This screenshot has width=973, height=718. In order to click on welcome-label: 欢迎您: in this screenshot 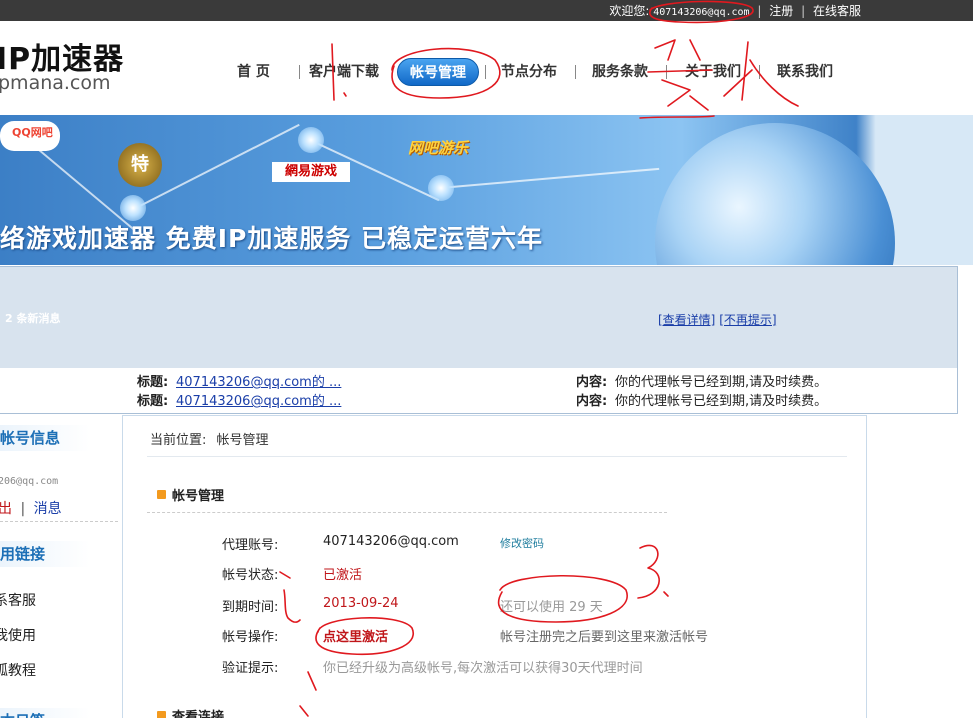, I will do `click(629, 11)`.